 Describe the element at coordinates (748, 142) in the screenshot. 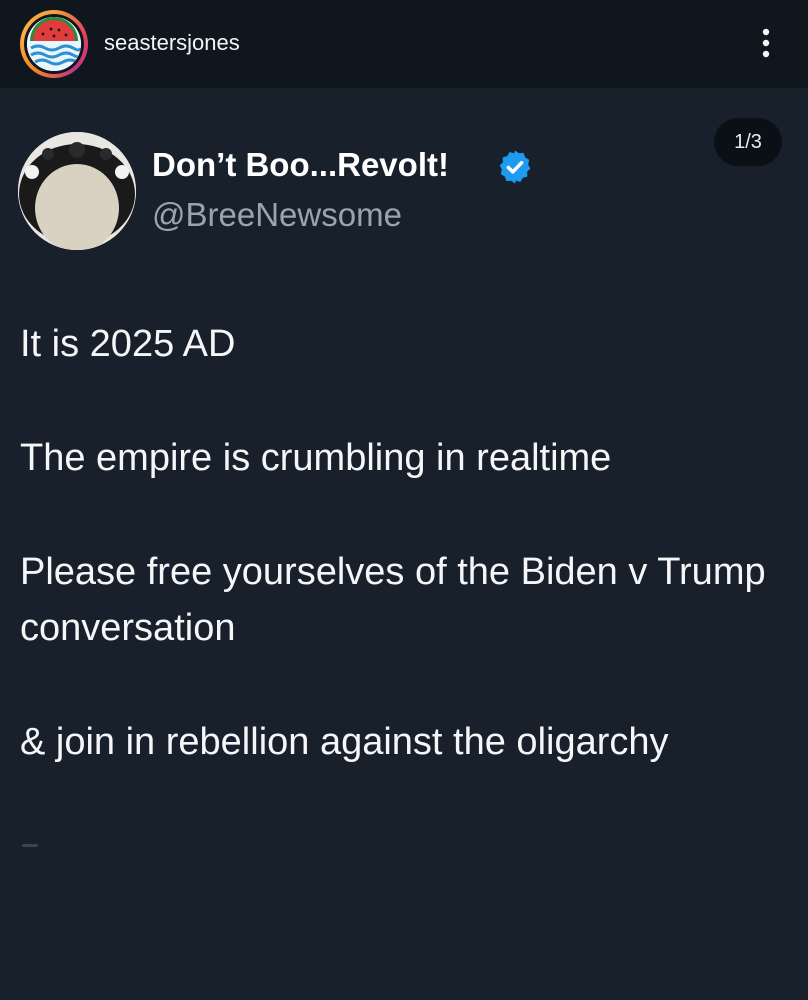

I see `carousel-page-indicator: 1/3` at that location.